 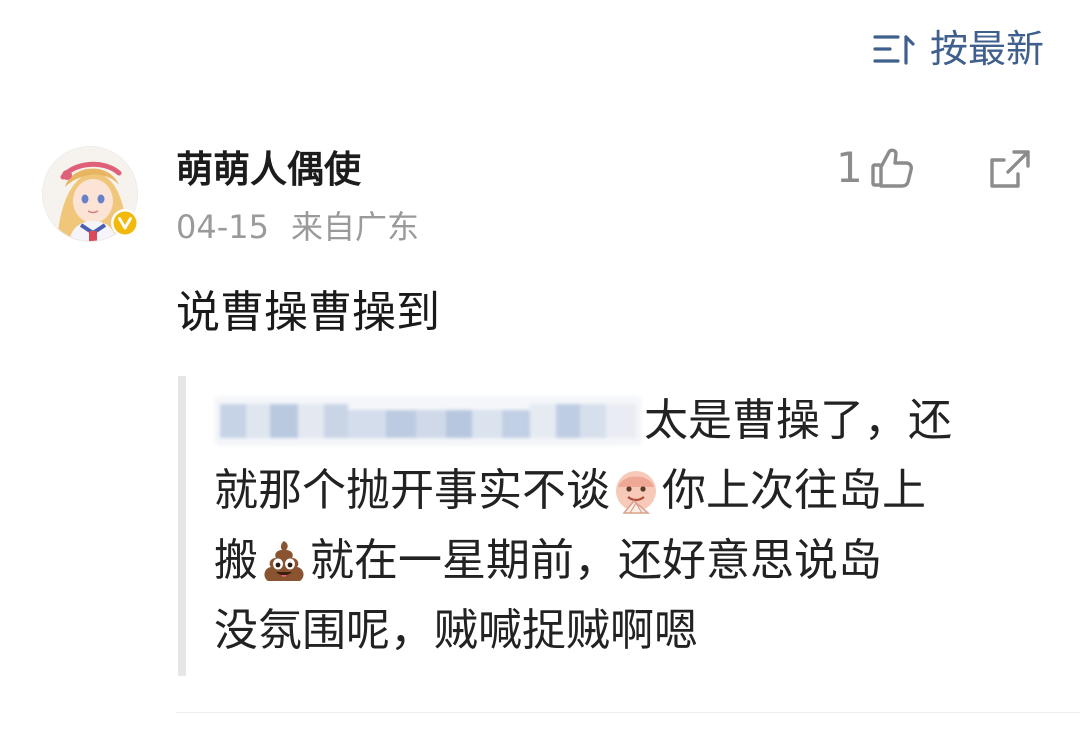 What do you see at coordinates (125, 223) in the screenshot?
I see `verified-badge-icon` at bounding box center [125, 223].